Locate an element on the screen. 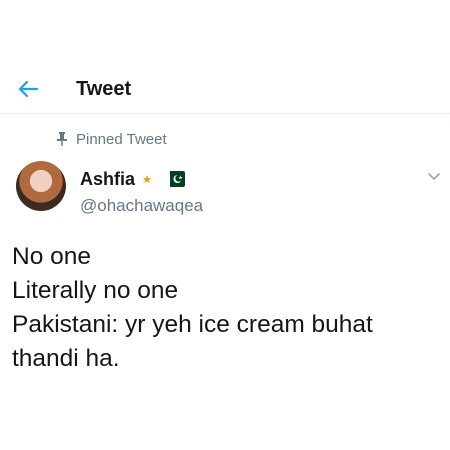 The width and height of the screenshot is (450, 450). tweet-line: Pakistani: yr yeh ice cream buhat is located at coordinates (192, 324).